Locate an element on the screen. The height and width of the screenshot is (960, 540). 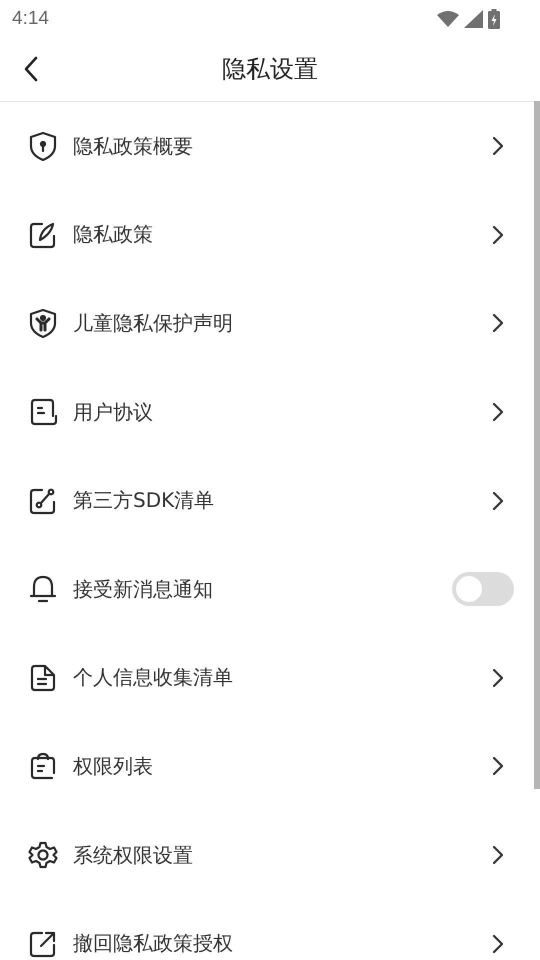
share-document-icon is located at coordinates (43, 501).